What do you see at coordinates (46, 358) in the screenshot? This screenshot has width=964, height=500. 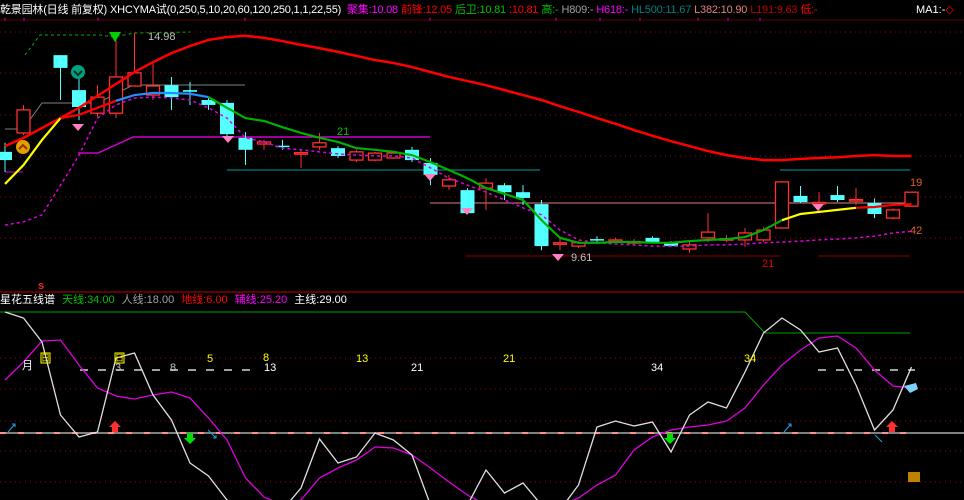 I see `day-box-label: 日` at bounding box center [46, 358].